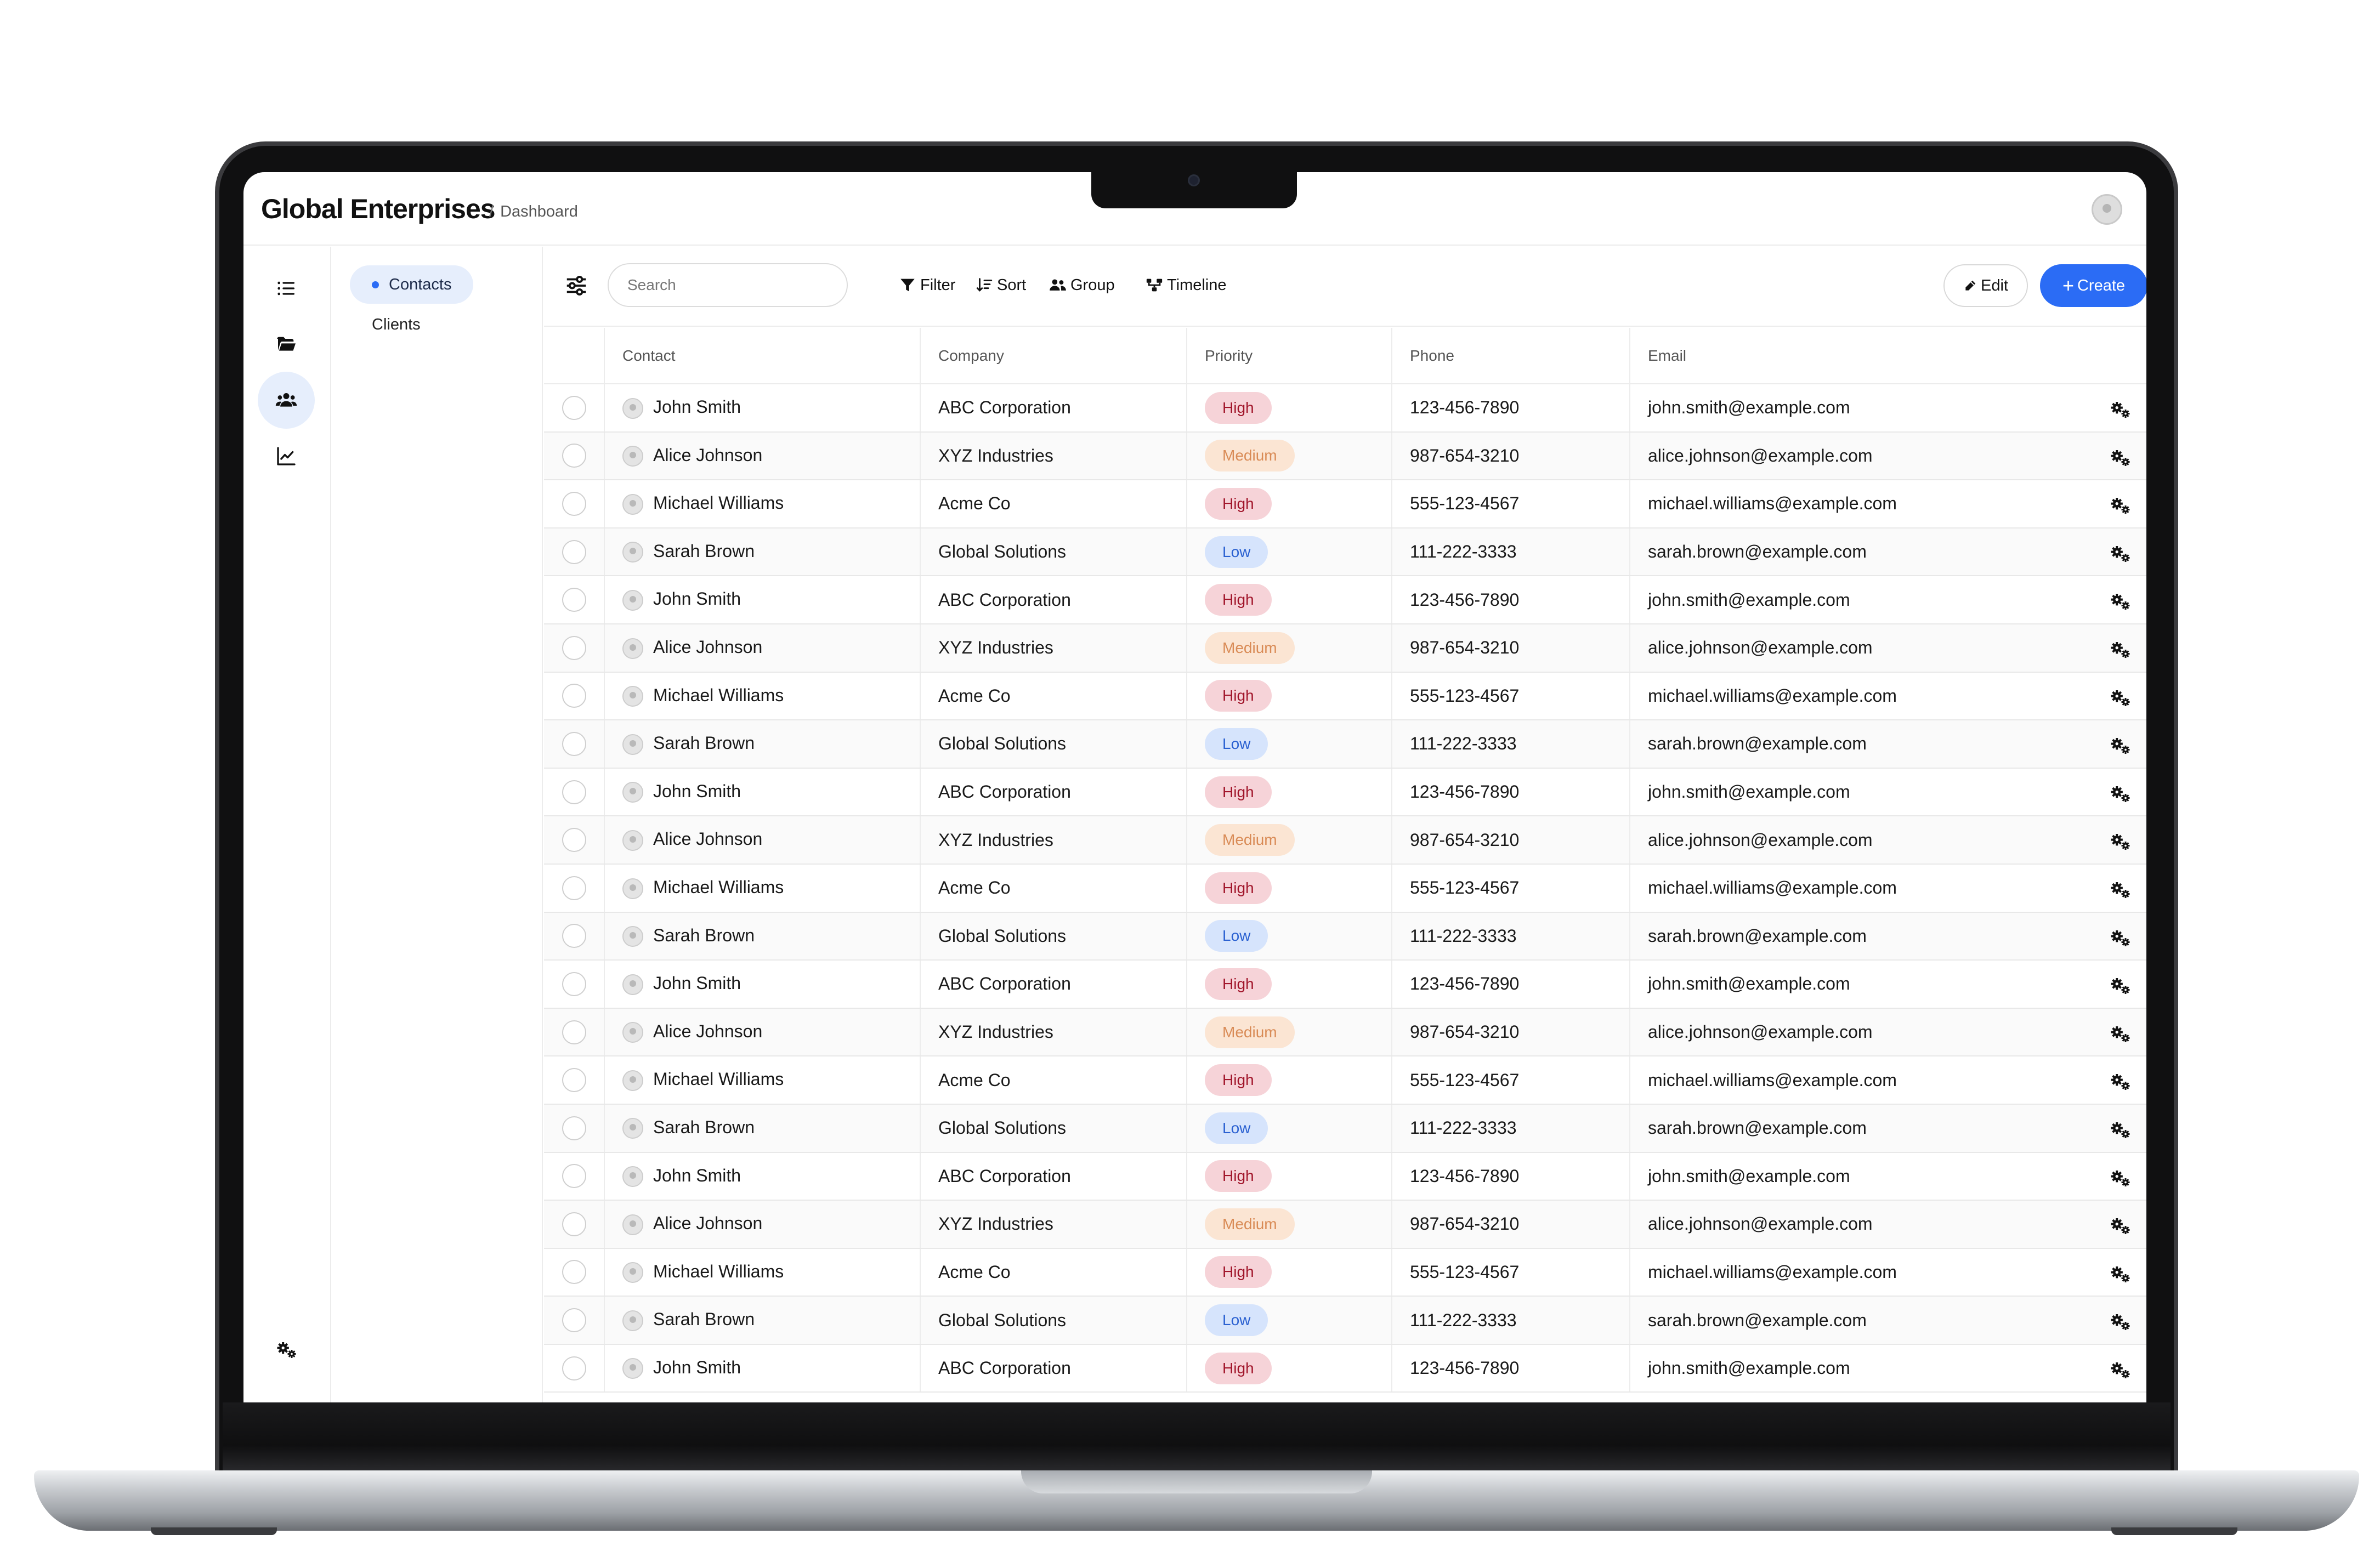 The width and height of the screenshot is (2380, 1568). What do you see at coordinates (396, 325) in the screenshot?
I see `sidebar-item-clients: Clients` at bounding box center [396, 325].